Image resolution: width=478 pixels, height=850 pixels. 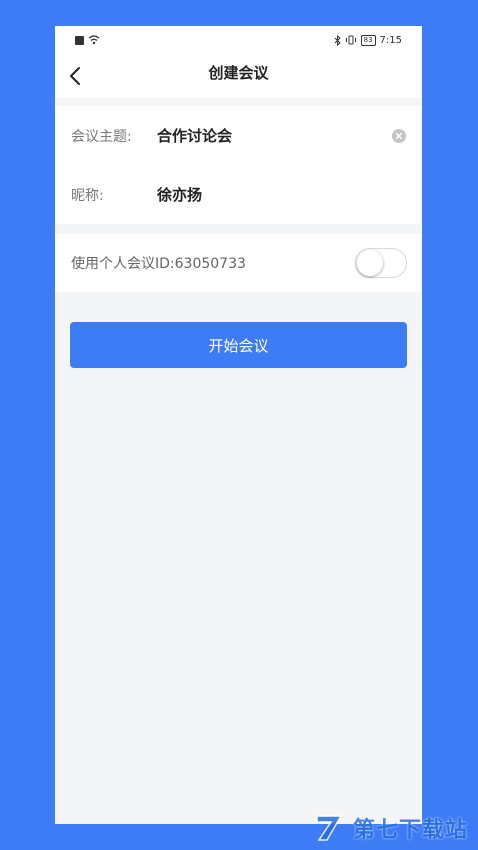 What do you see at coordinates (337, 40) in the screenshot?
I see `bluetooth-icon` at bounding box center [337, 40].